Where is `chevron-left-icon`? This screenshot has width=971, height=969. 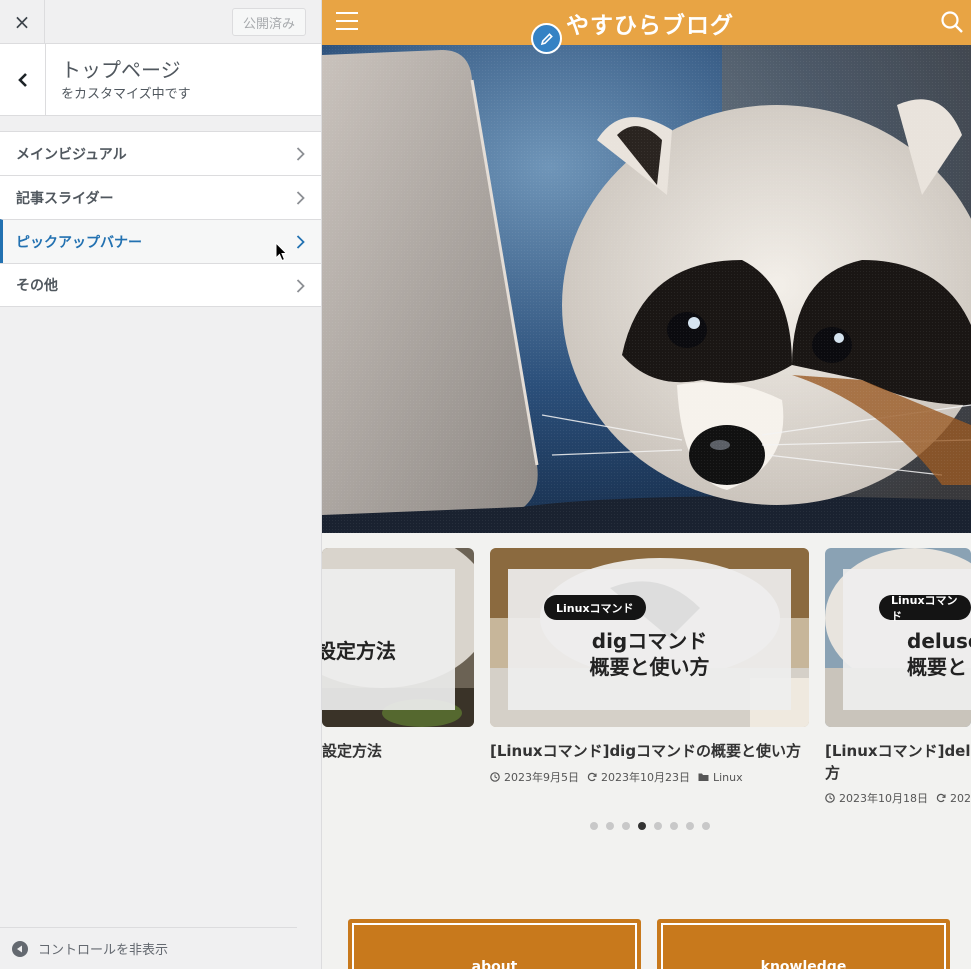
chevron-left-icon is located at coordinates (22, 79).